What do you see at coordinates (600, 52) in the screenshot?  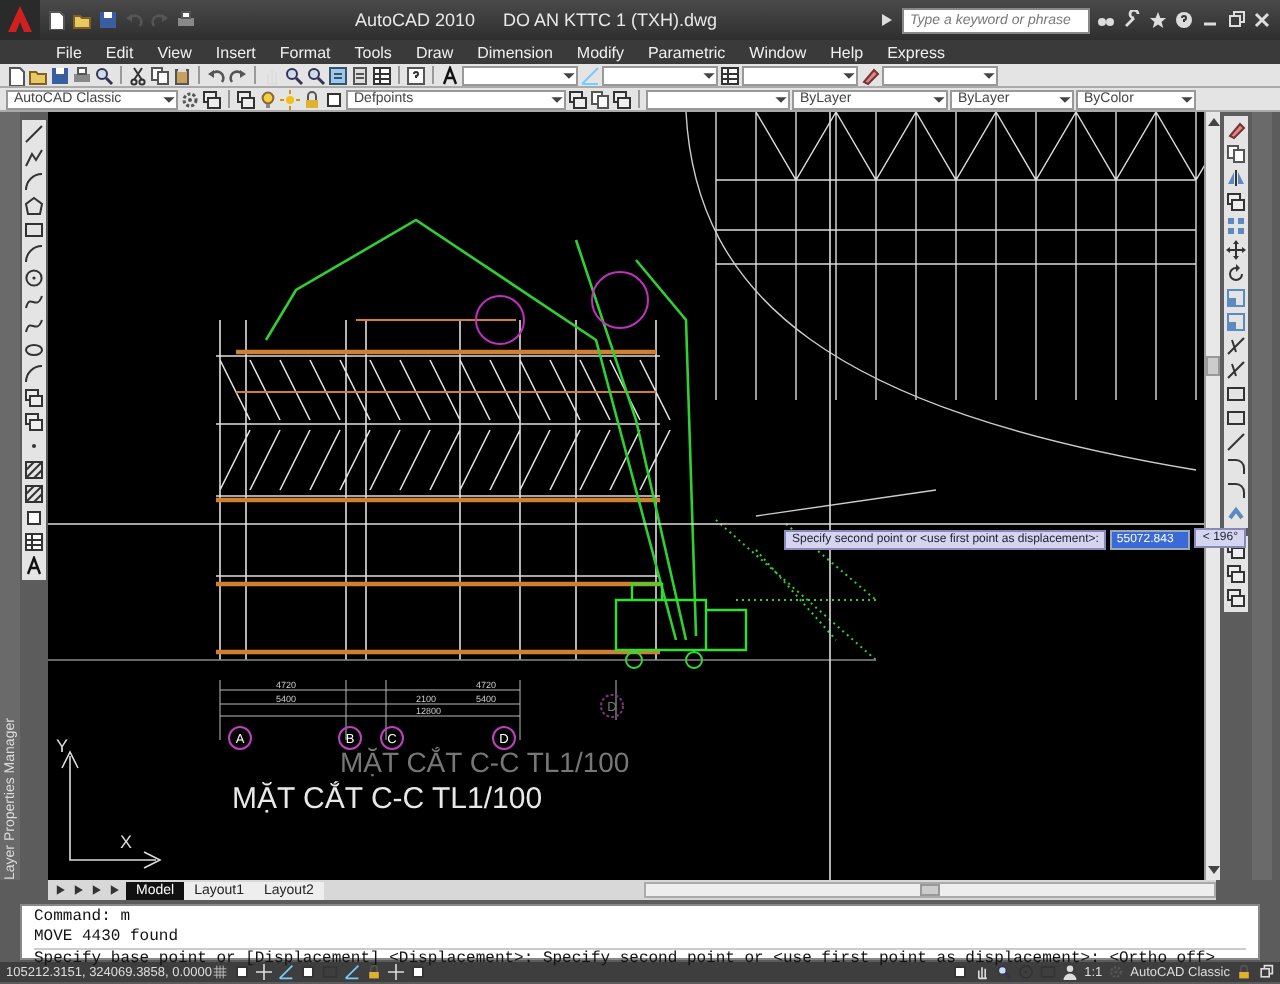 I see `menu-item: Modify` at bounding box center [600, 52].